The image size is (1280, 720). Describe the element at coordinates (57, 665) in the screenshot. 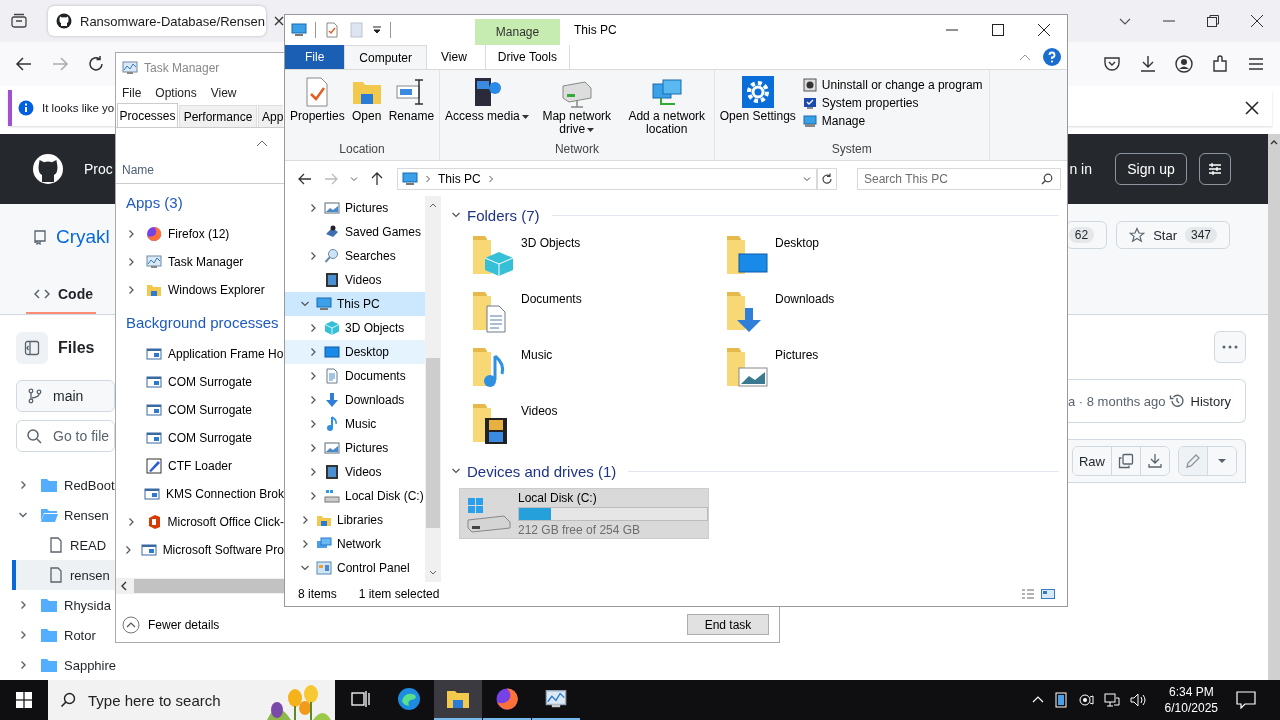

I see `file-tree-item: Sapphire` at that location.